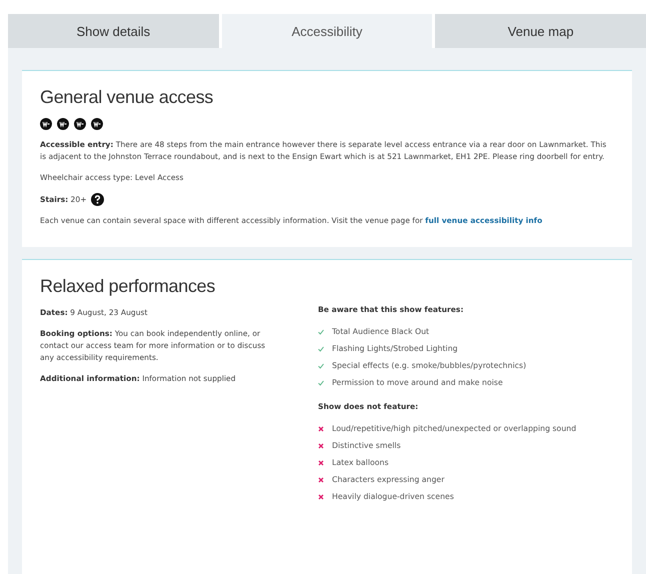 The image size is (646, 574). I want to click on section-title: Relaxed performances, so click(128, 286).